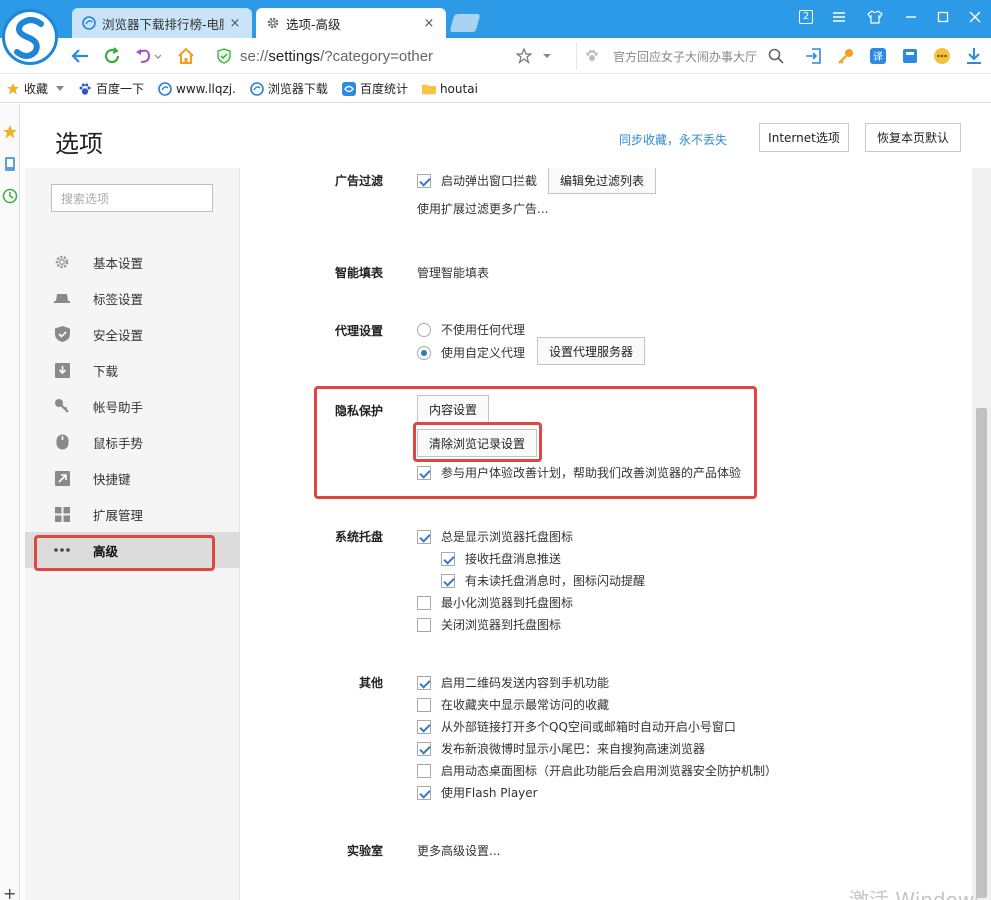  What do you see at coordinates (846, 56) in the screenshot?
I see `key-icon` at bounding box center [846, 56].